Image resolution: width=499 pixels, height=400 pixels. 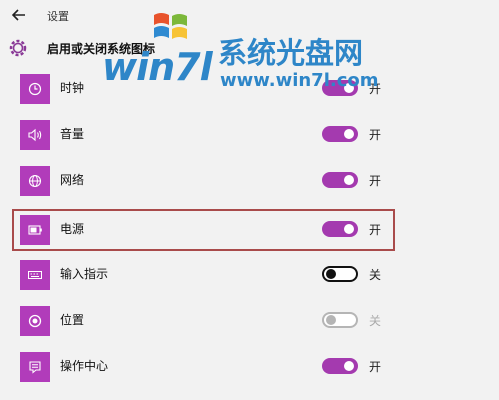 I want to click on power-icon, so click(x=35, y=230).